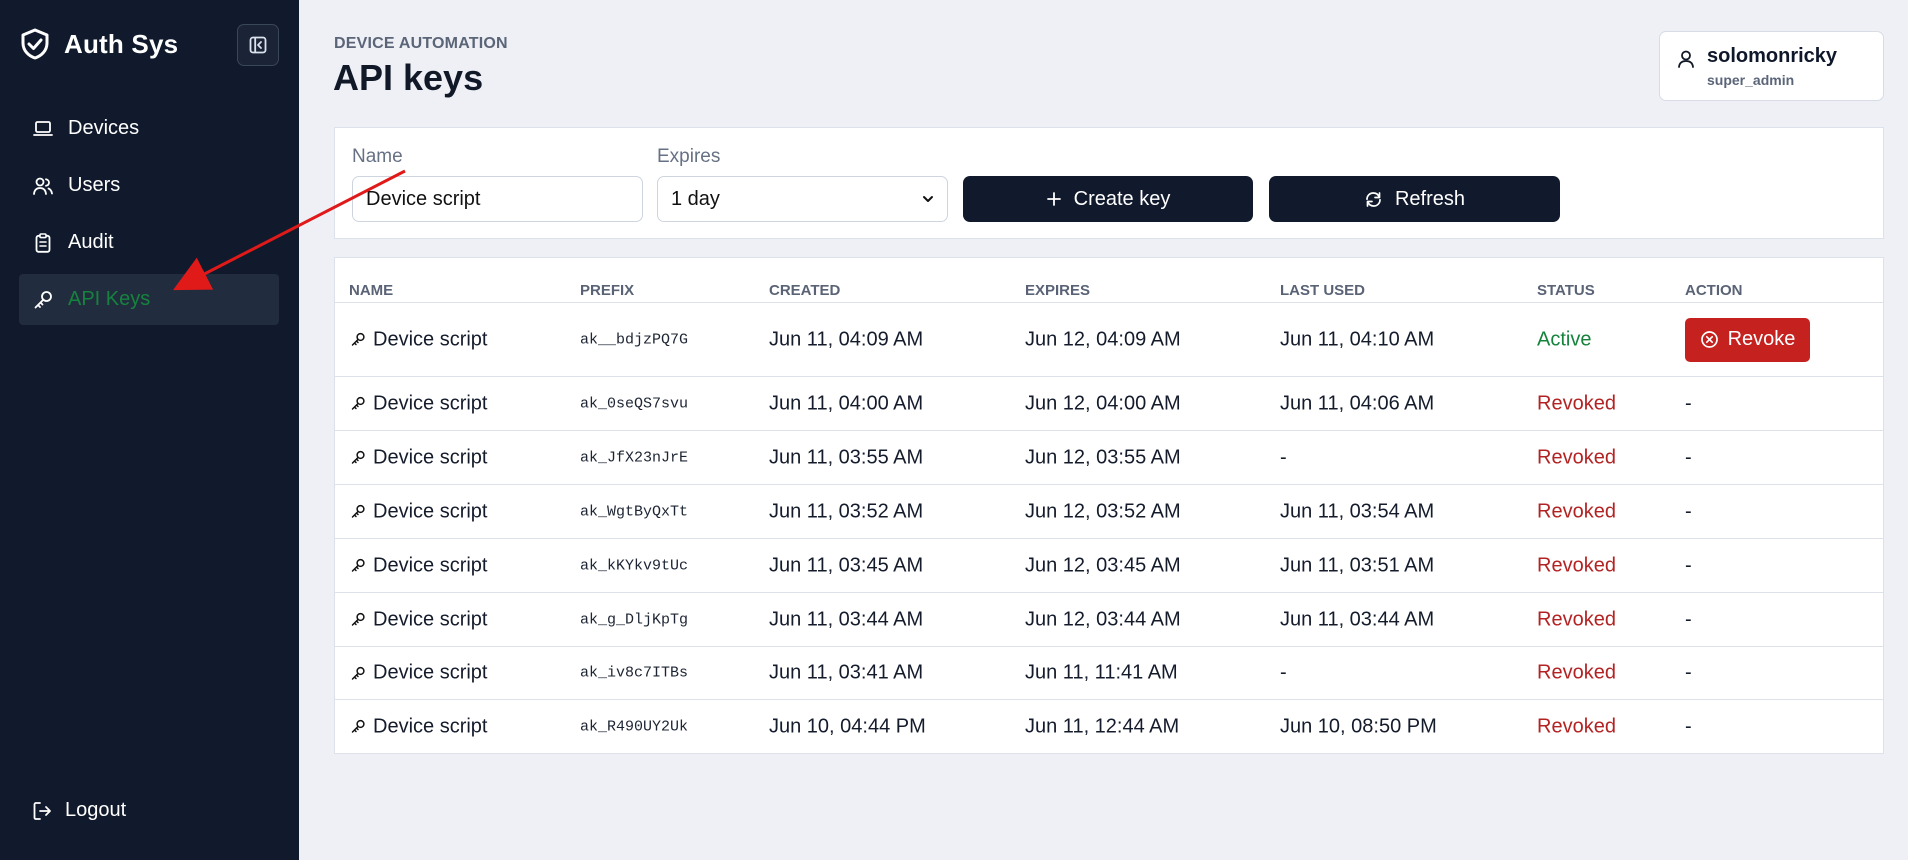 This screenshot has width=1908, height=860. I want to click on revoke-button: Revoke, so click(1747, 339).